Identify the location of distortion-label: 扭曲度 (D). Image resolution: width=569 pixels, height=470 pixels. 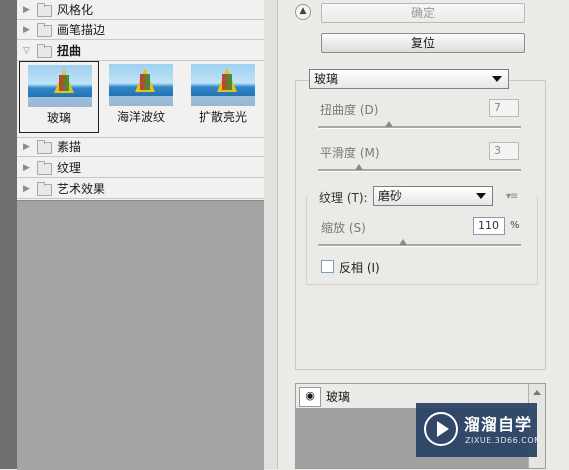
(349, 110).